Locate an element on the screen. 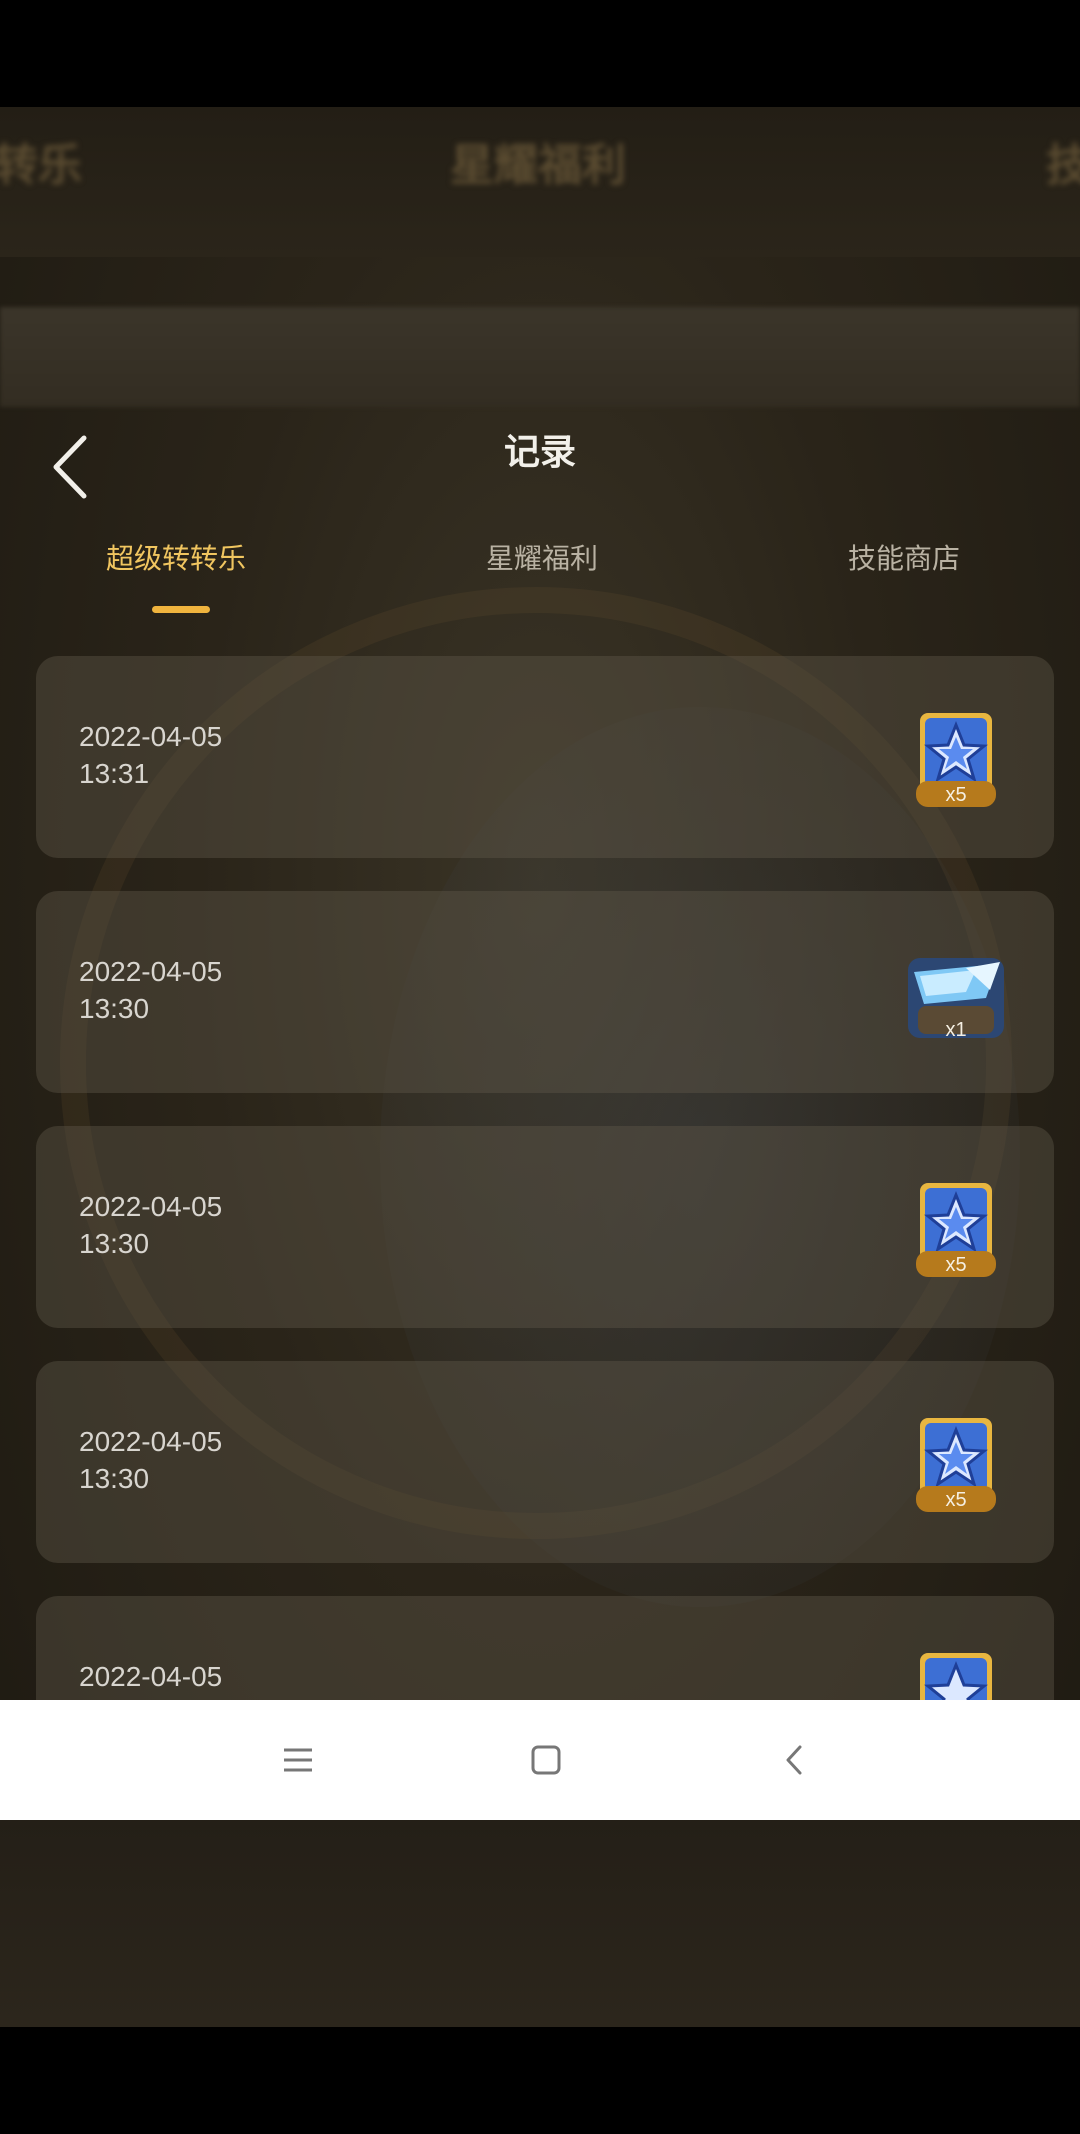 The image size is (1080, 2134). tab-bar: 超级转转乐 星耀福利 技能商店 is located at coordinates (540, 572).